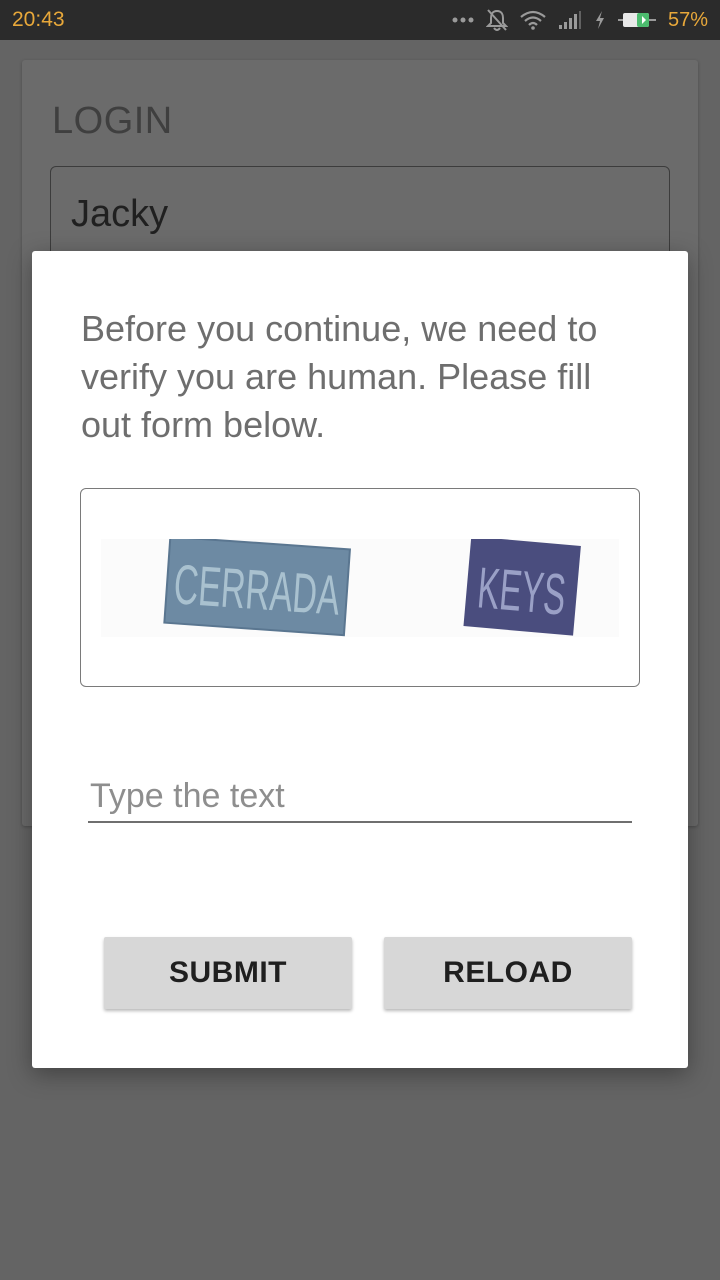  What do you see at coordinates (570, 20) in the screenshot?
I see `signal-icon` at bounding box center [570, 20].